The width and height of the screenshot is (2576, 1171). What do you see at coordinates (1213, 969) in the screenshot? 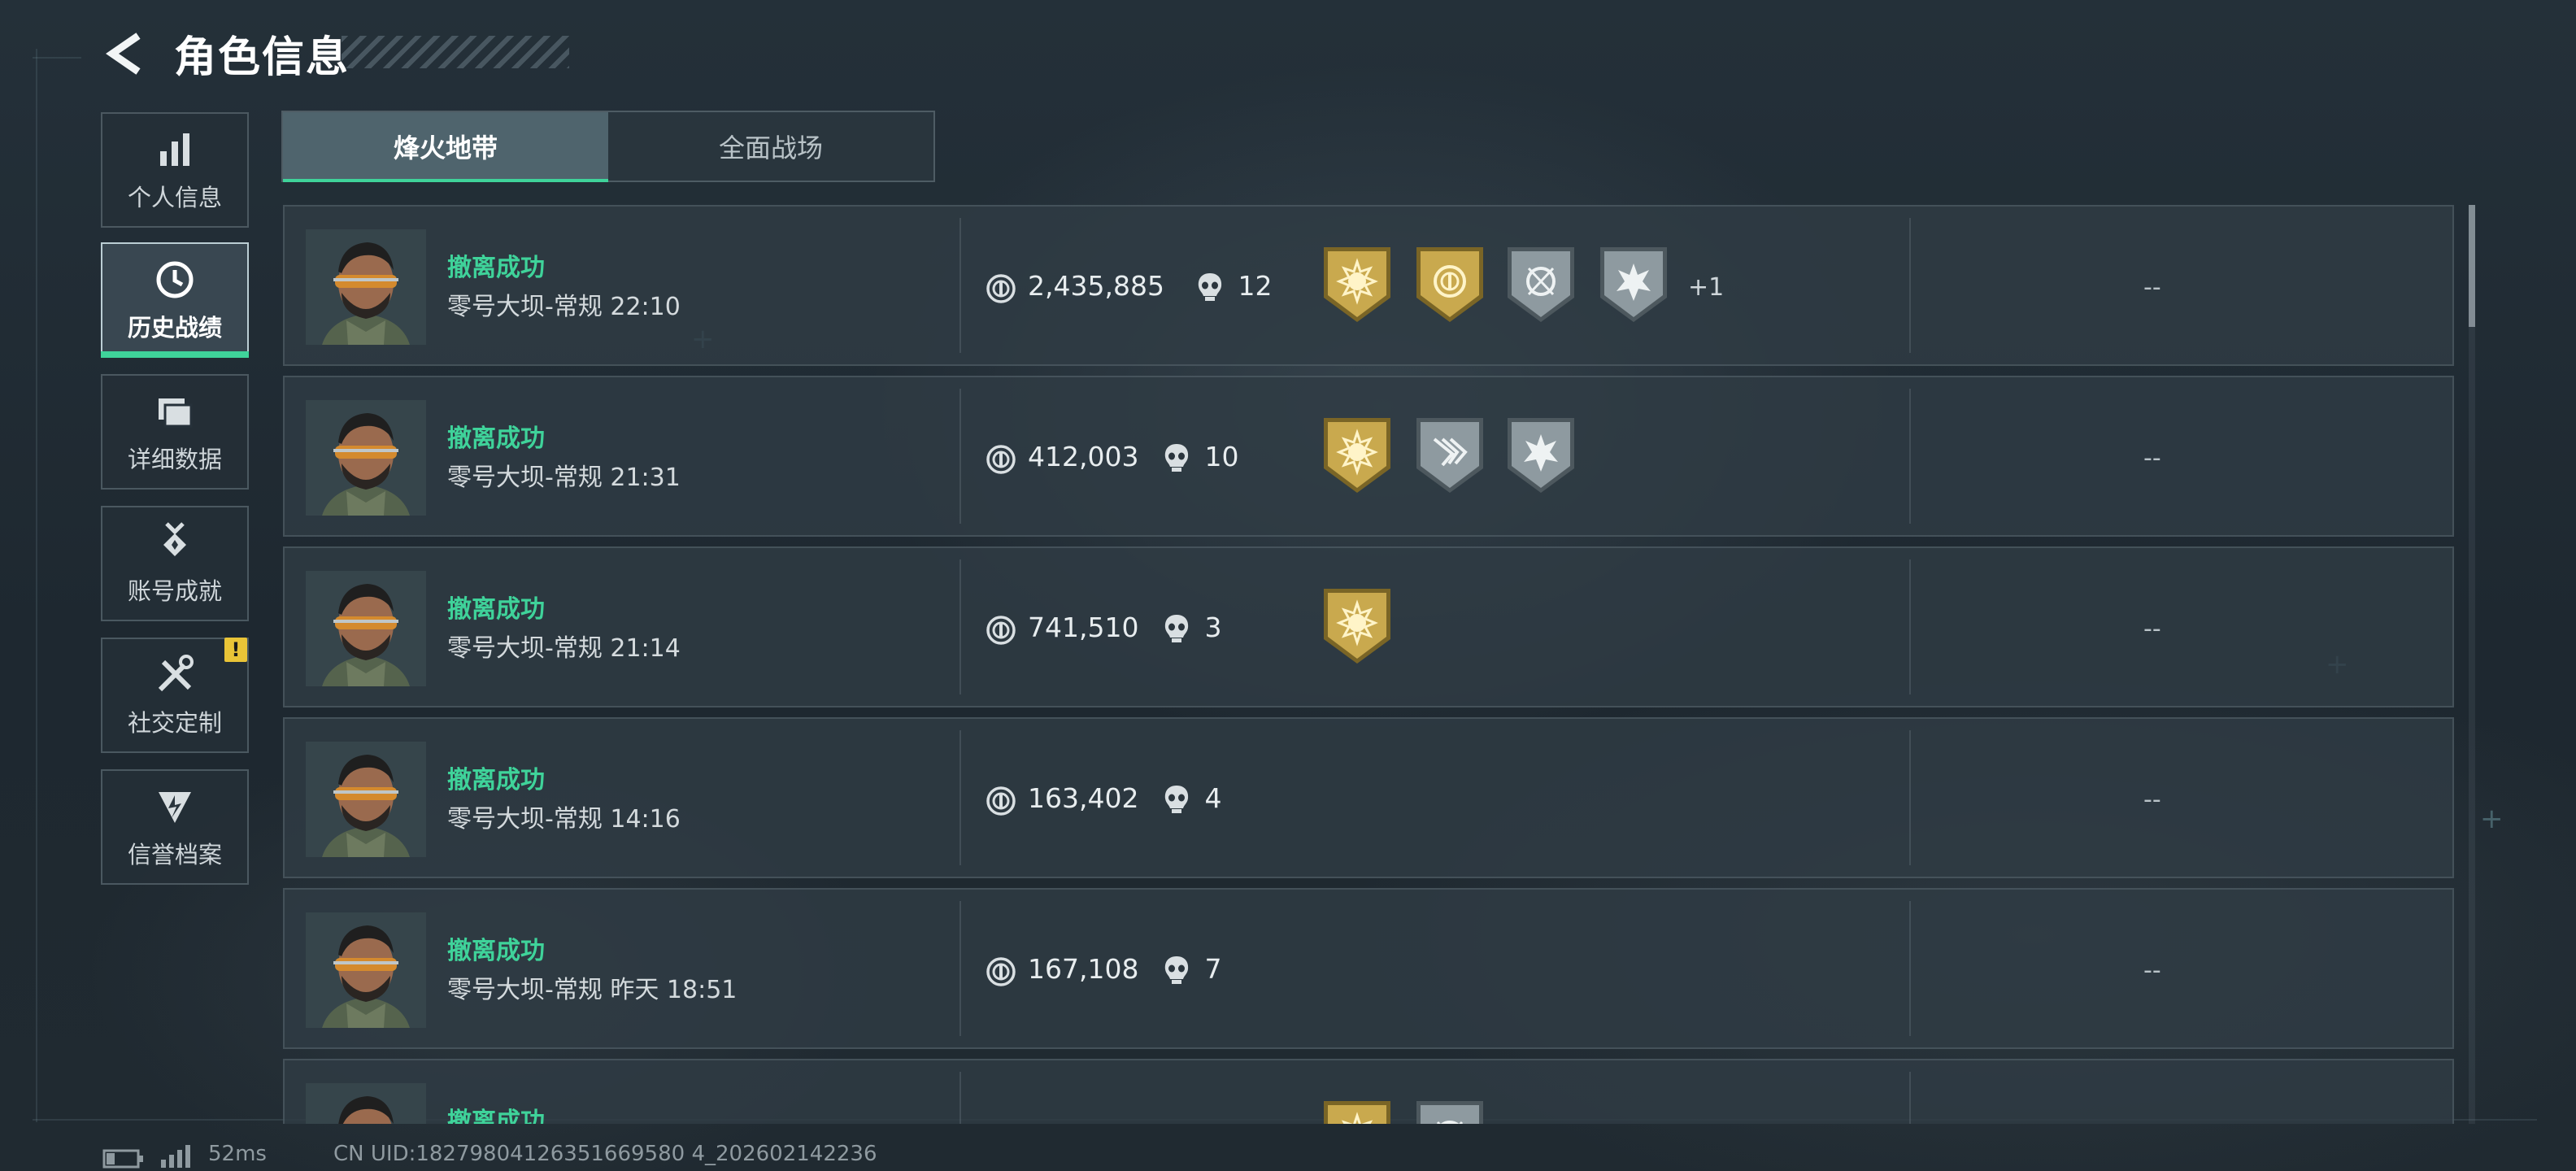
I see `kill-count: 7` at bounding box center [1213, 969].